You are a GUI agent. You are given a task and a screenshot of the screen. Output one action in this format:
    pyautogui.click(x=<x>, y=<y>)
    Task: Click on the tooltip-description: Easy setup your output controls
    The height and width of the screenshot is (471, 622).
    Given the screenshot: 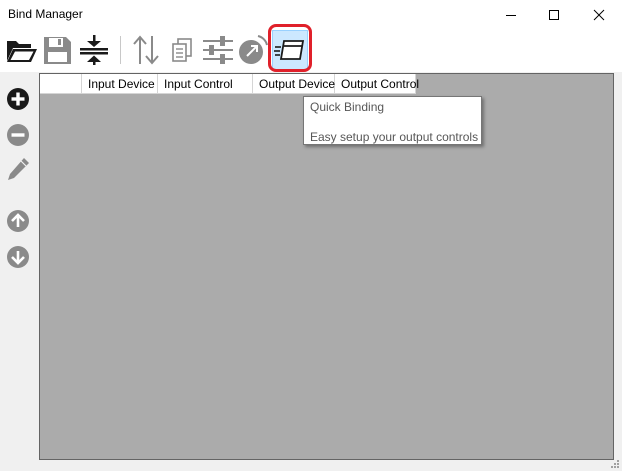 What is the action you would take?
    pyautogui.click(x=394, y=137)
    